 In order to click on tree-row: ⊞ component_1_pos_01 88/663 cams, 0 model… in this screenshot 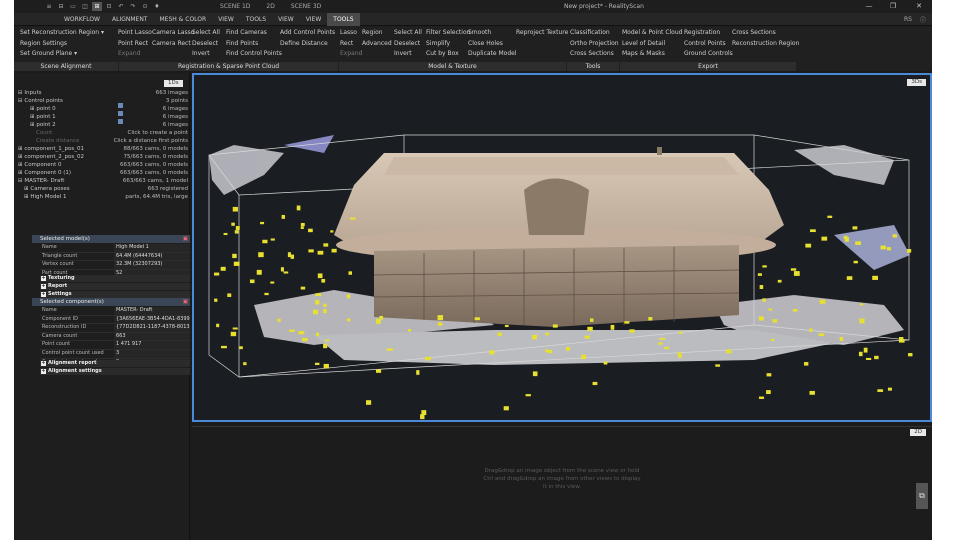, I will do `click(103, 149)`.